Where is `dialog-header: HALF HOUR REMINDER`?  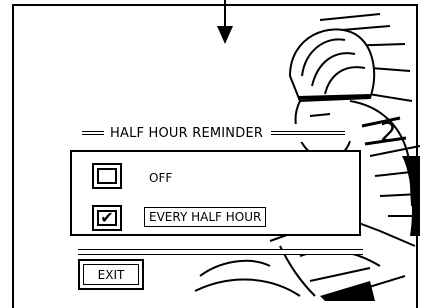 dialog-header: HALF HOUR REMINDER is located at coordinates (214, 133).